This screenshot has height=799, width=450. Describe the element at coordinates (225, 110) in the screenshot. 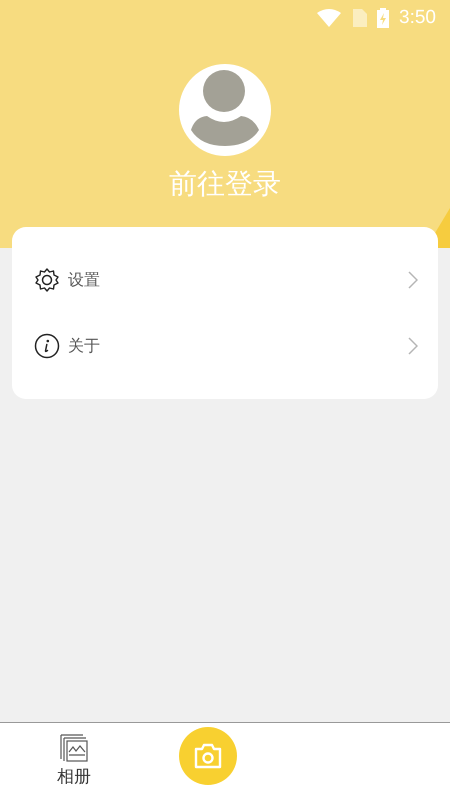

I see `avatar-icon` at that location.